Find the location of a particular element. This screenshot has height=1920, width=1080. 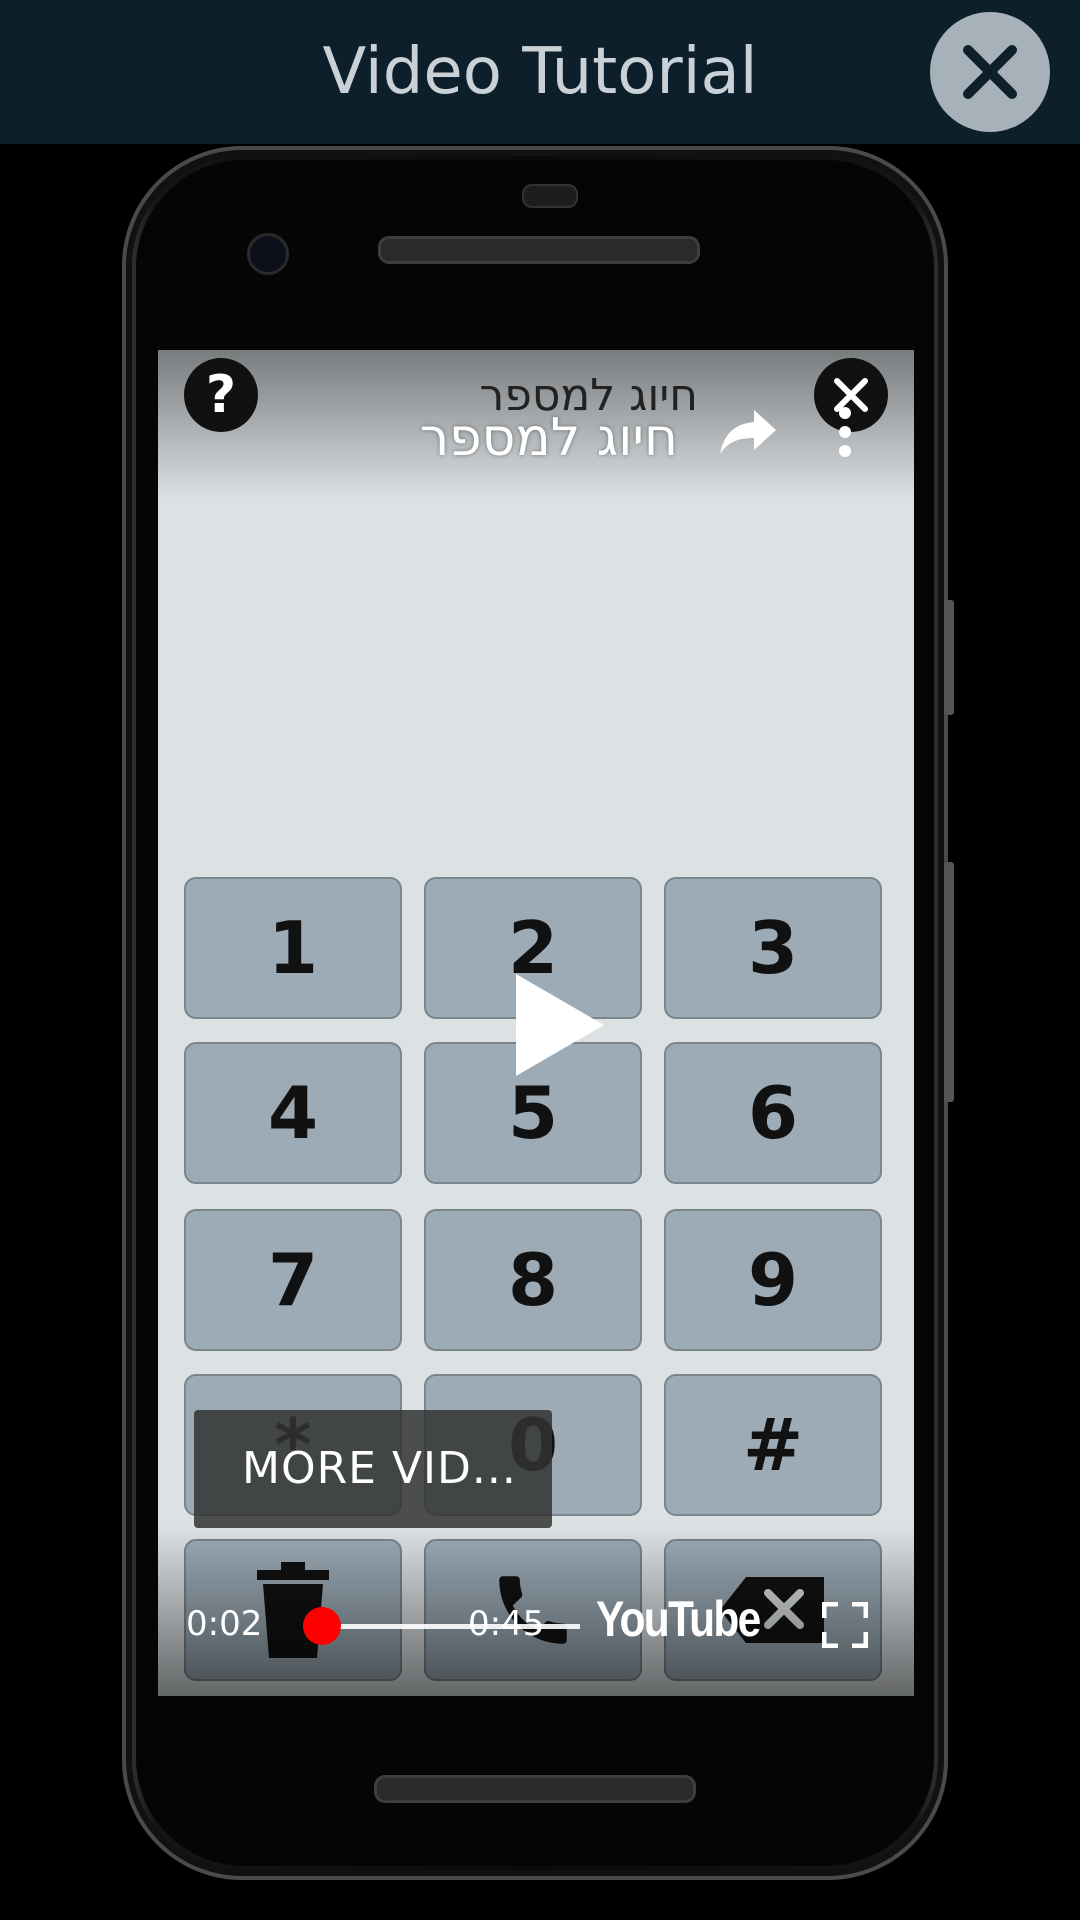

key-8: 8 is located at coordinates (533, 1280).